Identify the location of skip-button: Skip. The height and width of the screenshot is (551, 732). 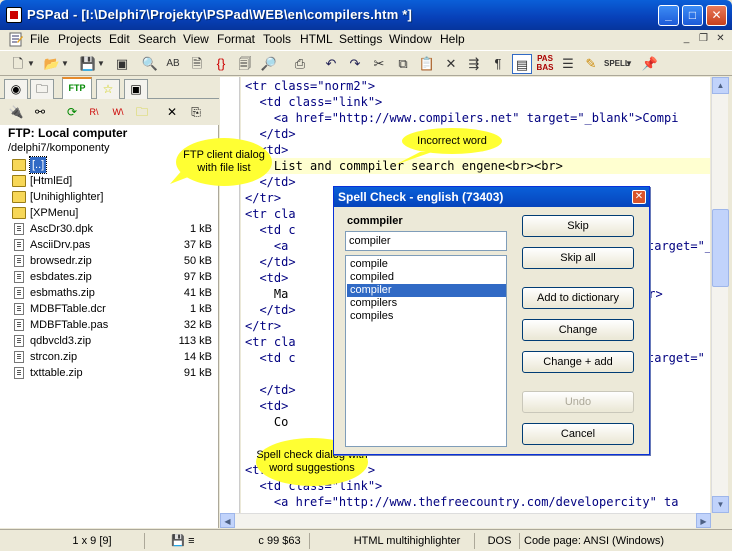
(578, 226).